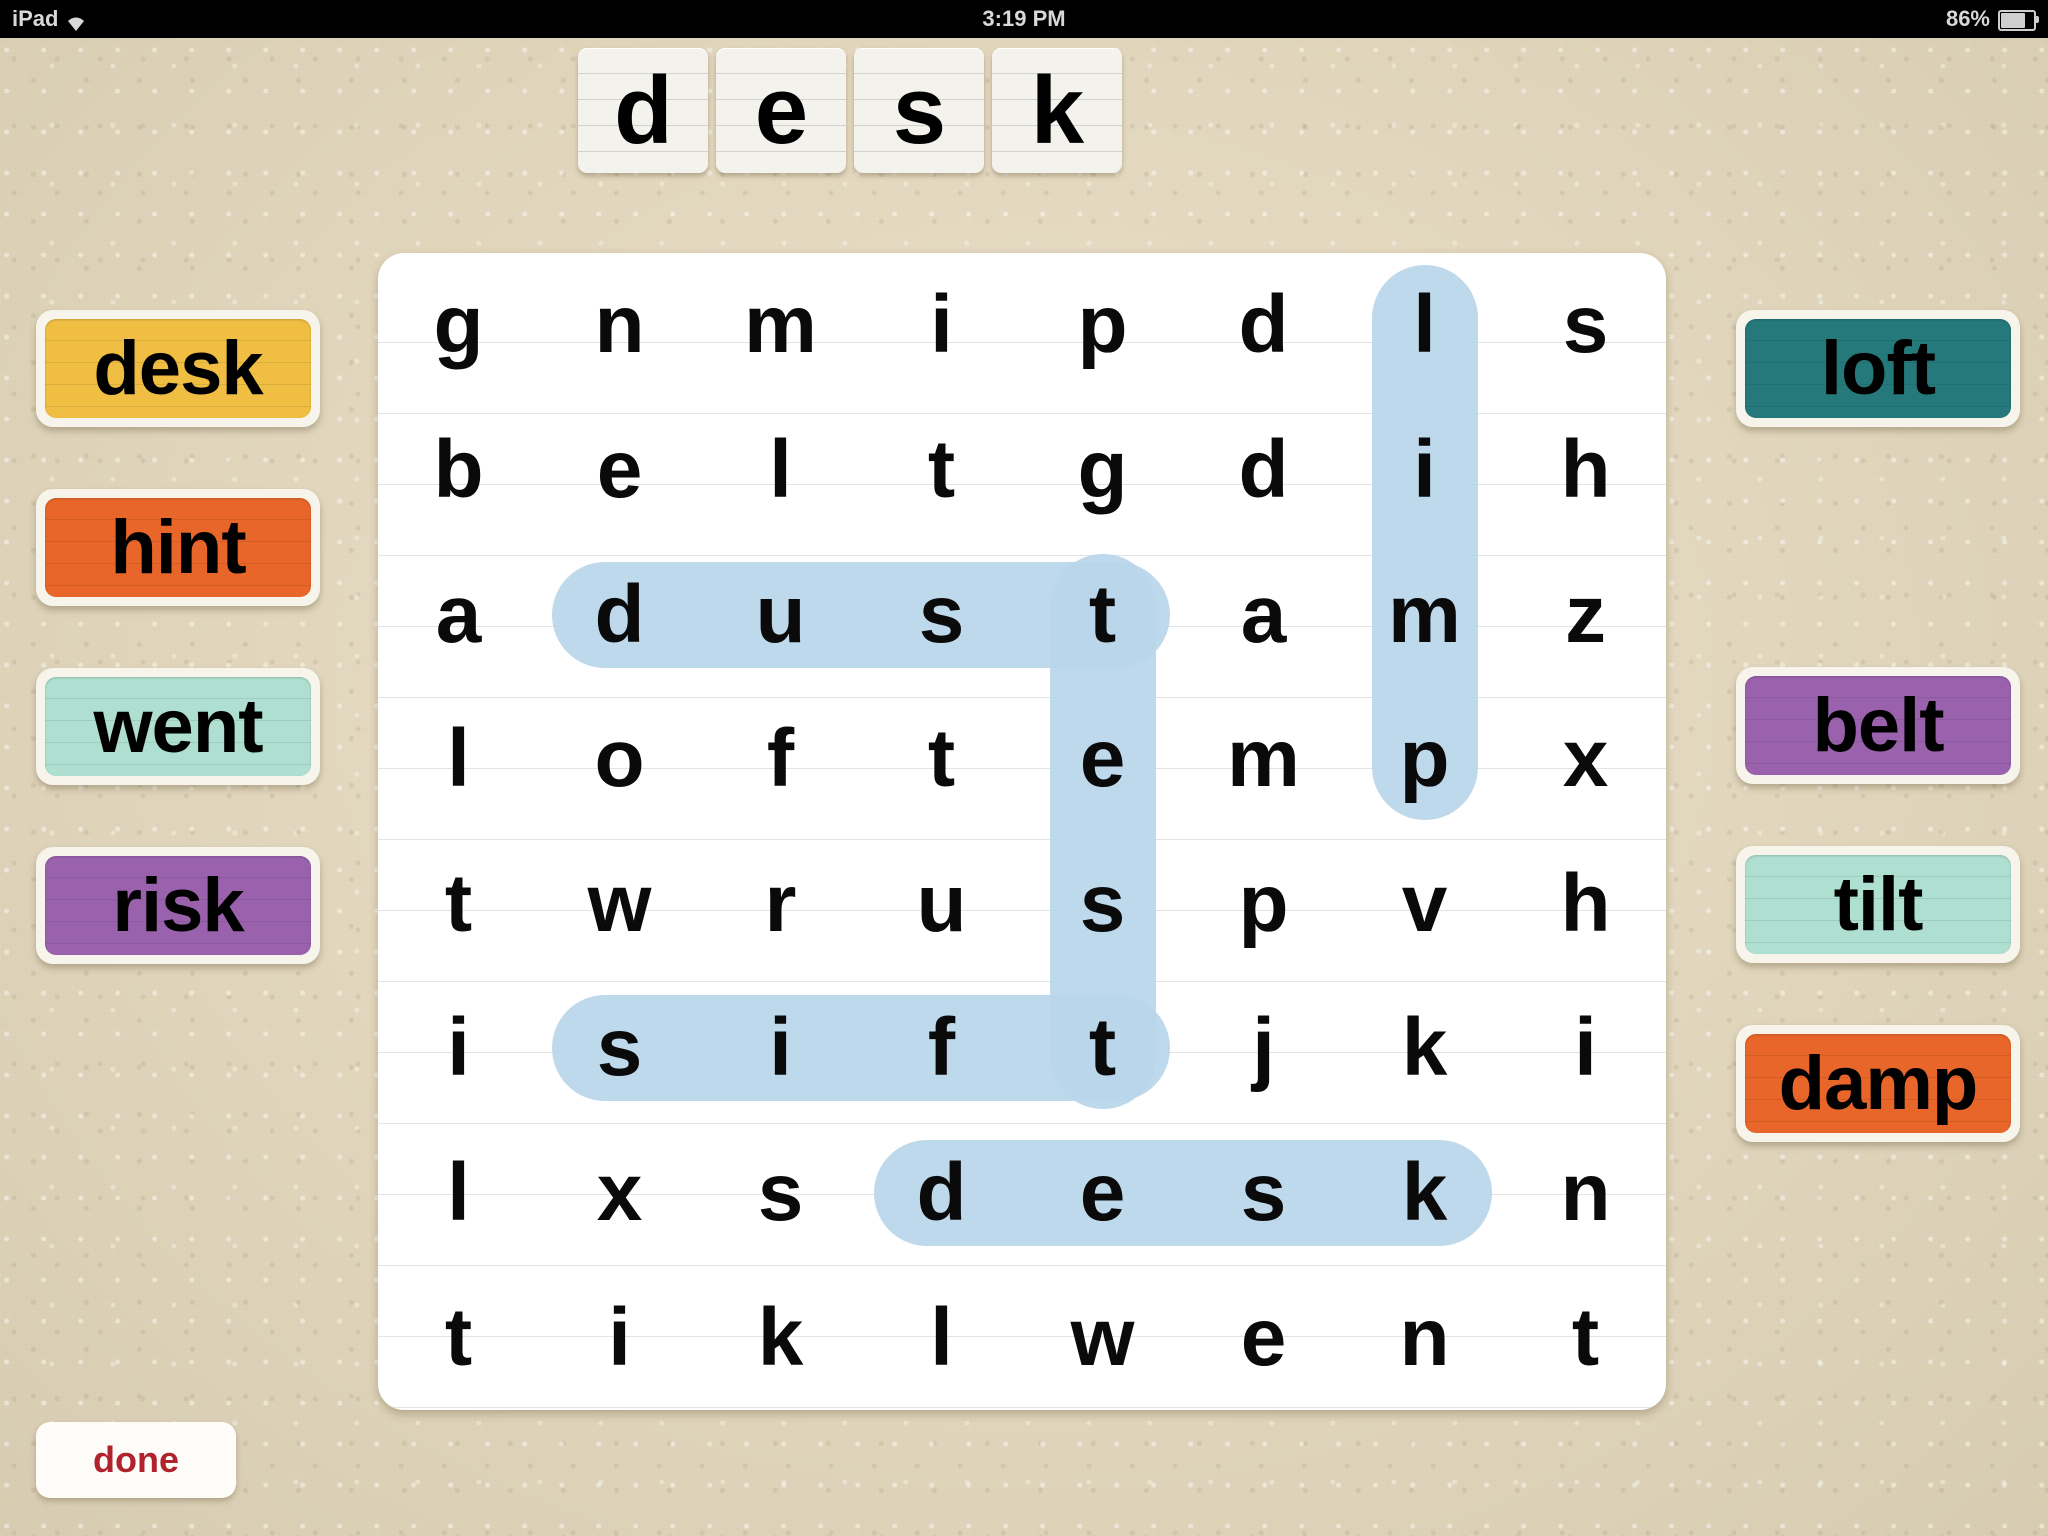  What do you see at coordinates (941, 1337) in the screenshot?
I see `grid-cell-r8-c4: l` at bounding box center [941, 1337].